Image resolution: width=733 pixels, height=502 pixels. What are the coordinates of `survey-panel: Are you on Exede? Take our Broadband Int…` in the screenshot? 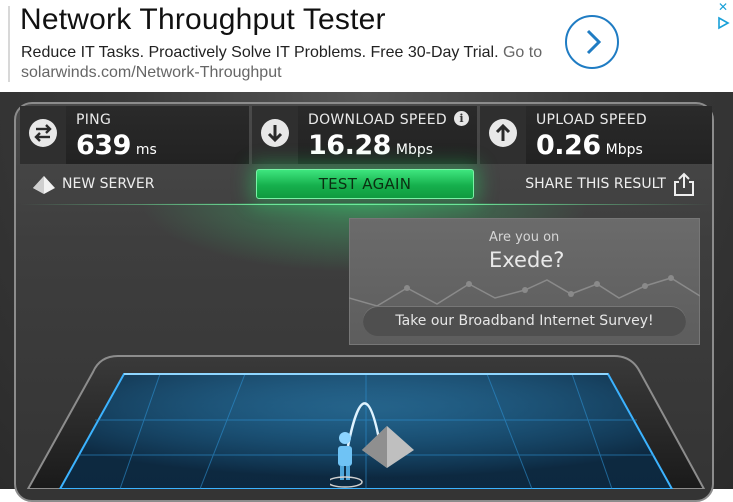 It's located at (524, 281).